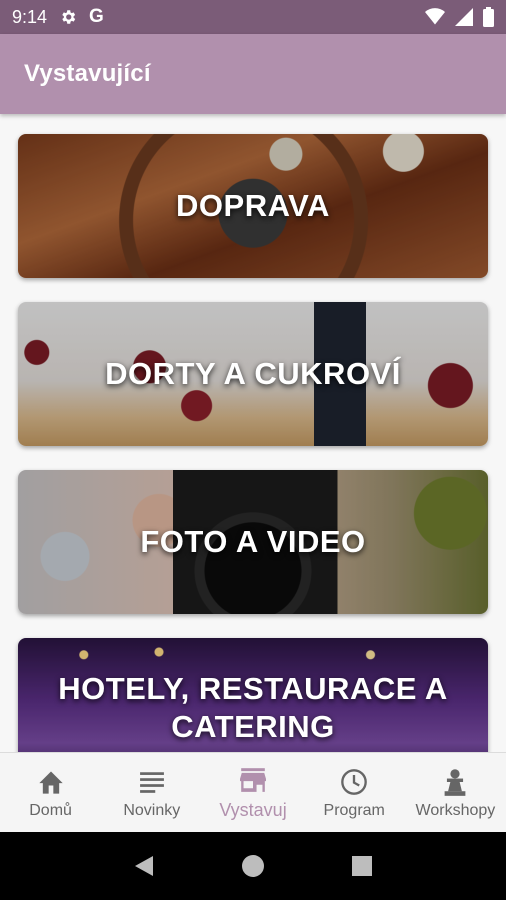 The image size is (506, 900). I want to click on nav-item-novinky: Novinky, so click(151, 792).